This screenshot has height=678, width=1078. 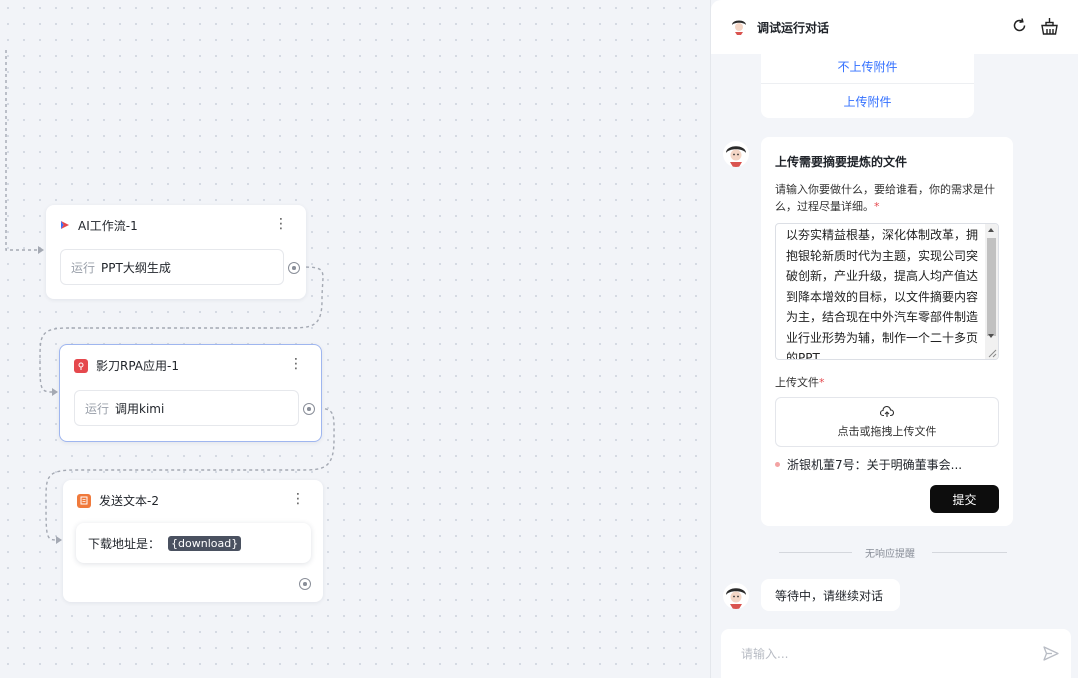 I want to click on textarea-scrollbar, so click(x=991, y=291).